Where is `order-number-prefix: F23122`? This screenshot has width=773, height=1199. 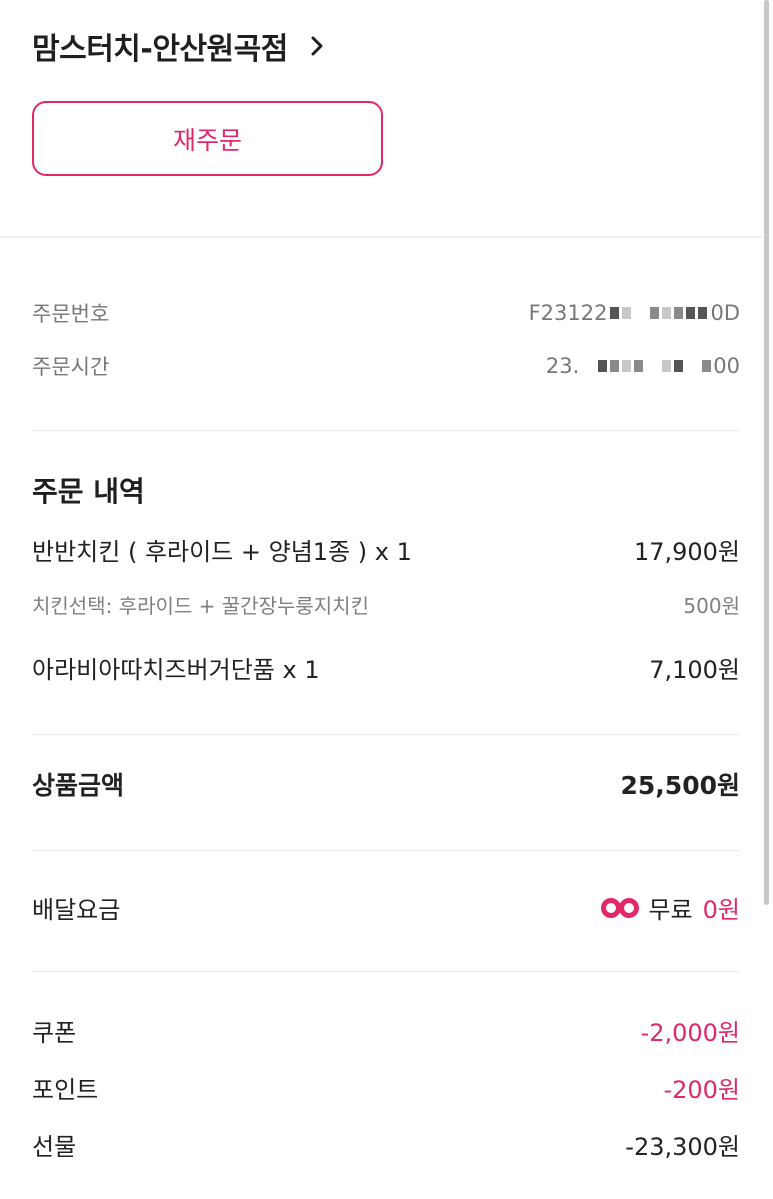 order-number-prefix: F23122 is located at coordinates (568, 313).